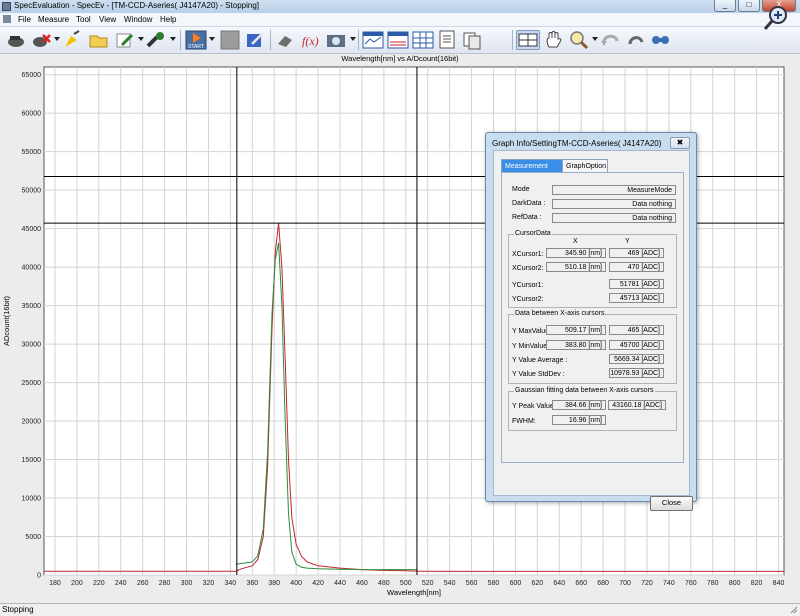 This screenshot has width=800, height=616. I want to click on link-icon, so click(286, 40).